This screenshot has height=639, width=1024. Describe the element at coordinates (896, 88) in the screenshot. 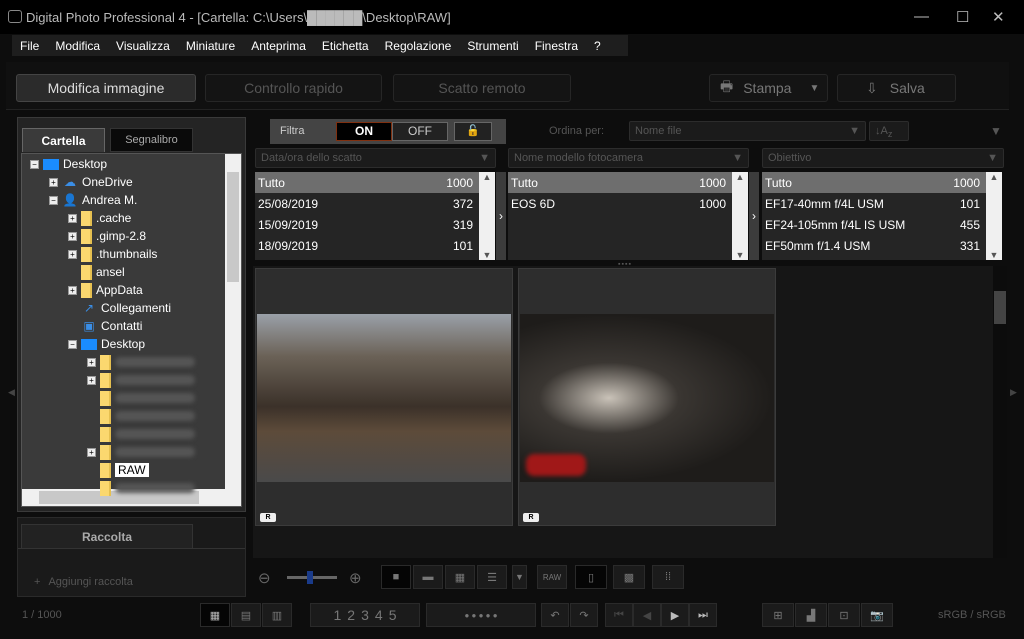

I see `save-button: ⇩ Salva` at that location.